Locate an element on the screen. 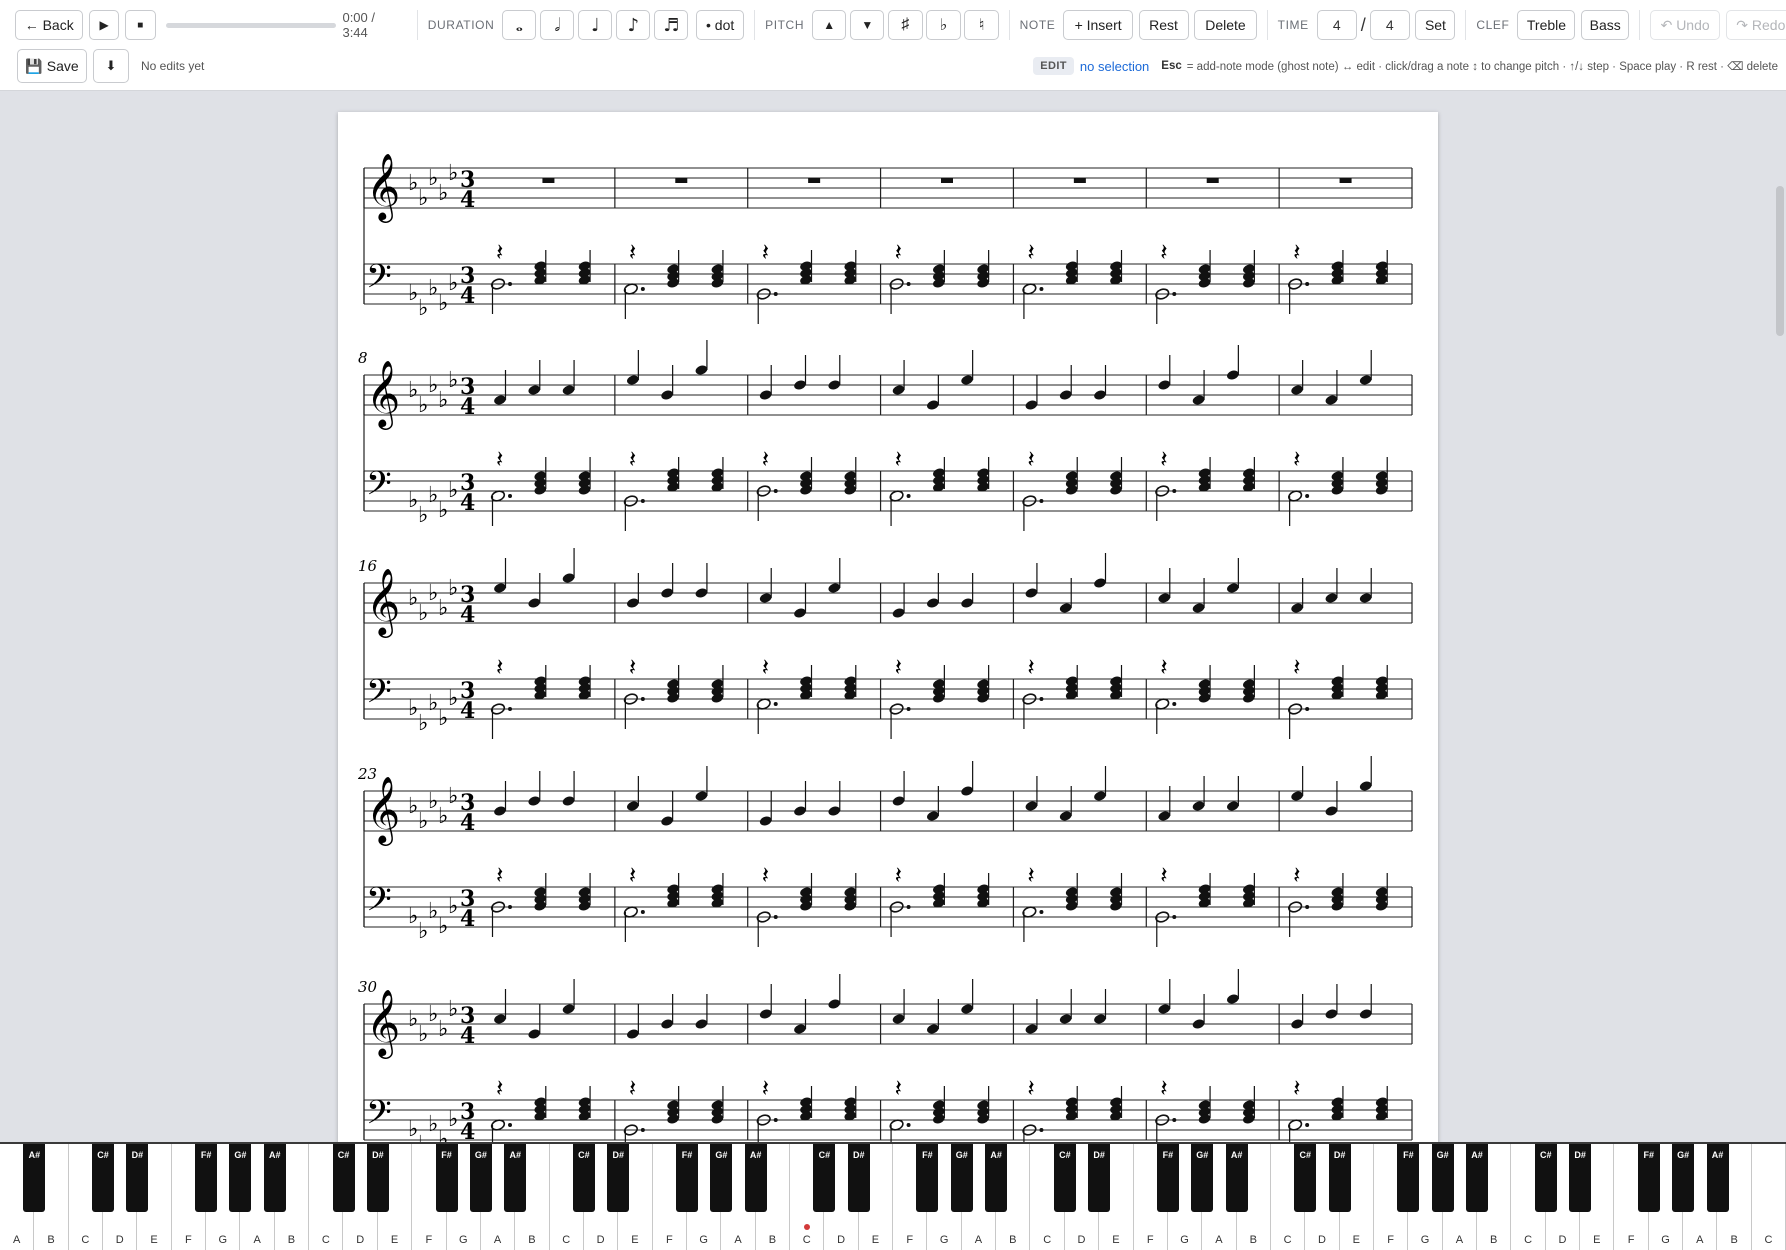 Image resolution: width=1786 pixels, height=1250 pixels. duration-button: ♩ is located at coordinates (595, 25).